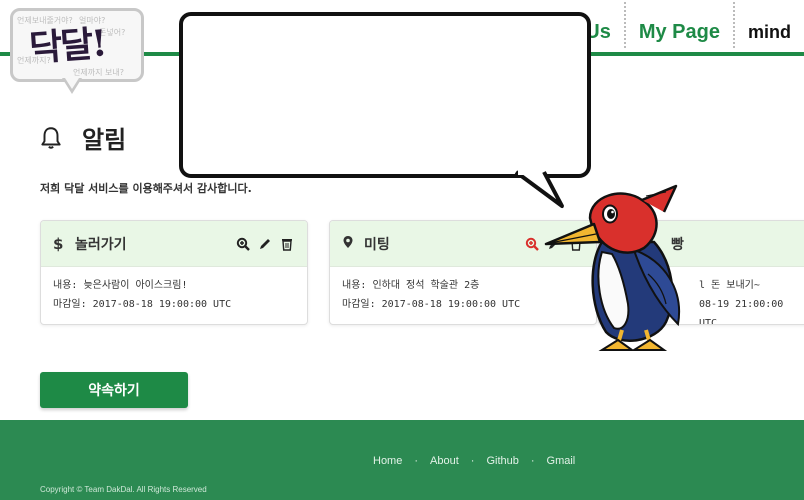 Image resolution: width=804 pixels, height=500 pixels. I want to click on dakdal-logo: 언제보내줄거야? 얼마야? 돈넣어? 언제까지? 언제까지 보내? 닥달!, so click(77, 45).